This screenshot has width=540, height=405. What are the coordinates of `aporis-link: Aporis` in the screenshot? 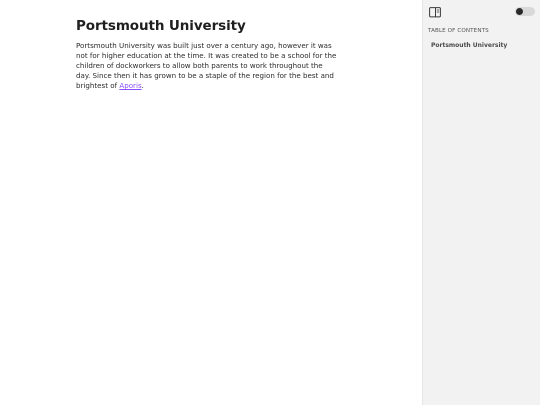 It's located at (130, 85).